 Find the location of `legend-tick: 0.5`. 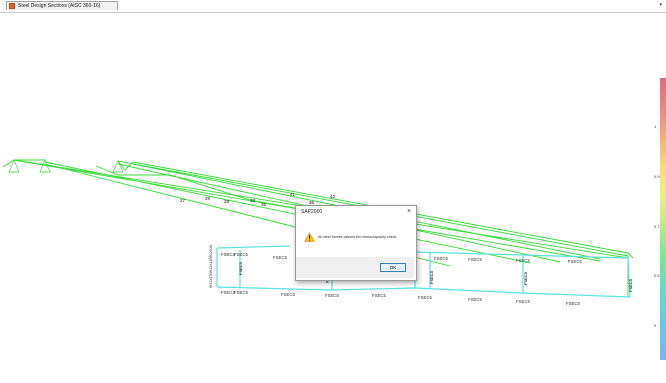

legend-tick: 0.5 is located at coordinates (657, 275).